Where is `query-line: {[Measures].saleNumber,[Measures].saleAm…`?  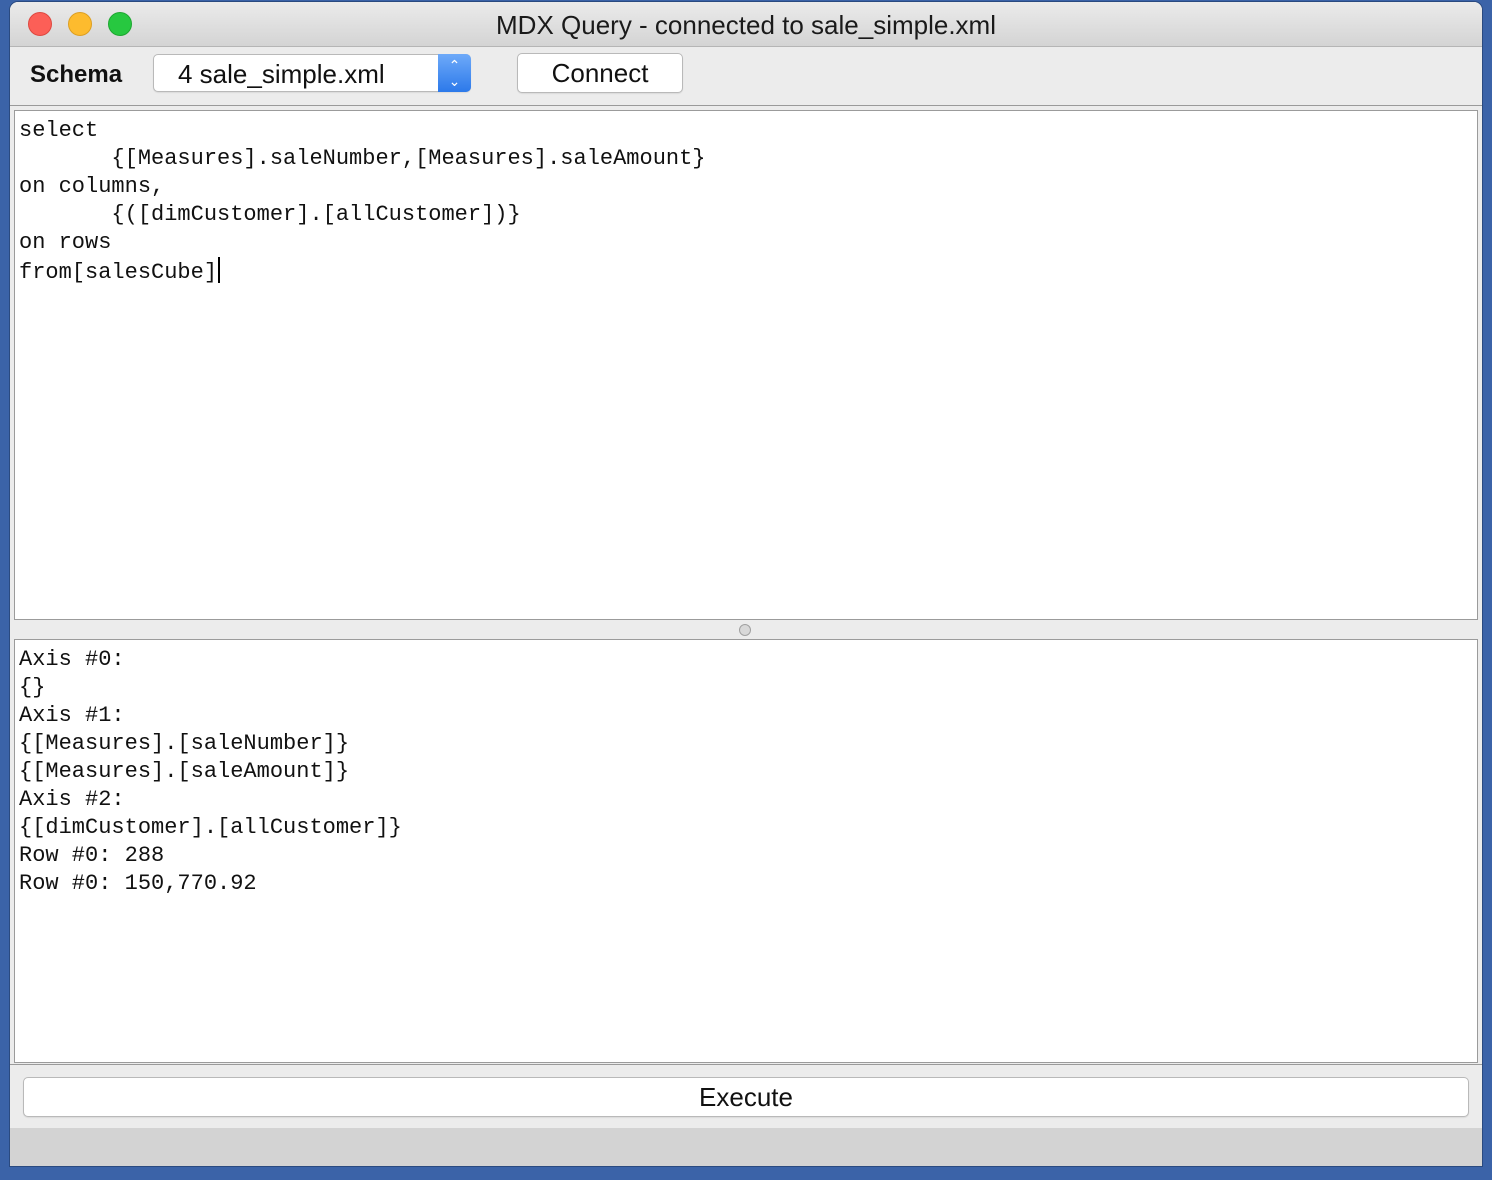
query-line: {[Measures].saleNumber,[Measures].saleAm… is located at coordinates (362, 158).